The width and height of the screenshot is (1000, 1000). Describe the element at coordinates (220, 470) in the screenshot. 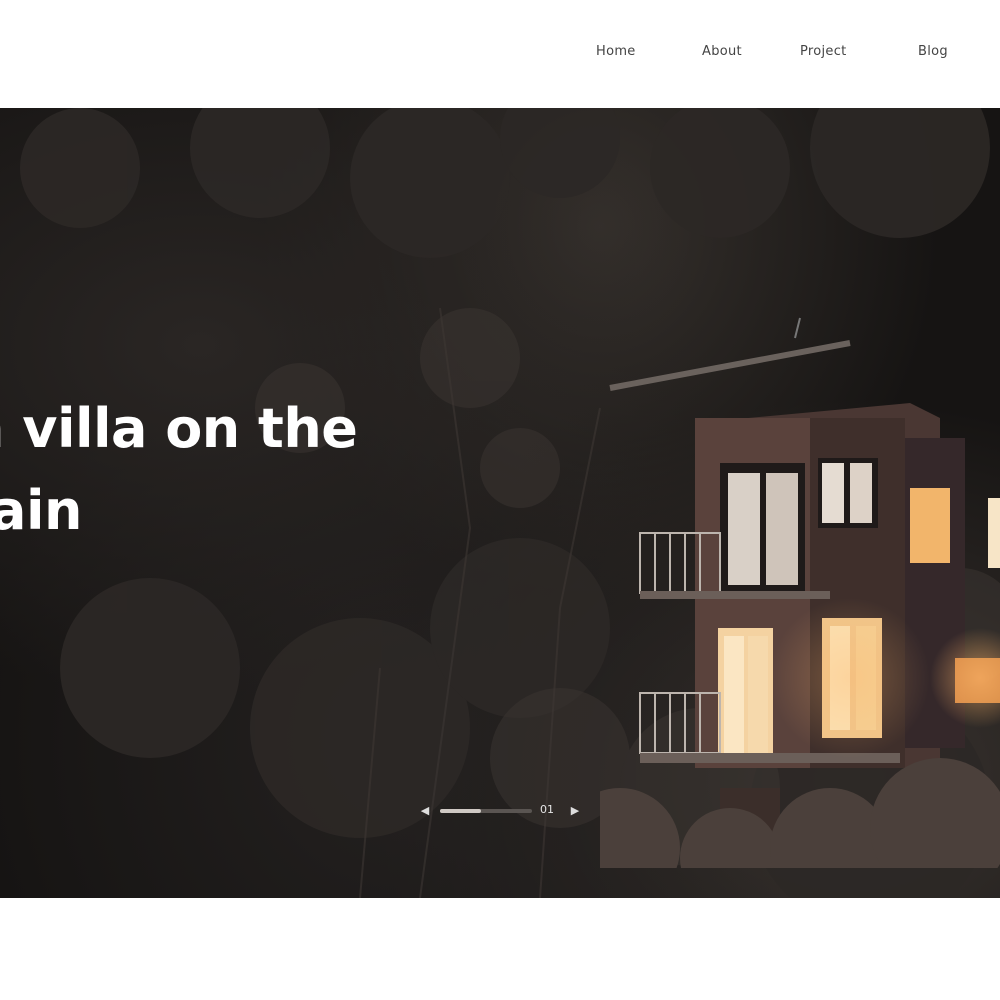

I see `hero-heading: n villa on the ain` at that location.